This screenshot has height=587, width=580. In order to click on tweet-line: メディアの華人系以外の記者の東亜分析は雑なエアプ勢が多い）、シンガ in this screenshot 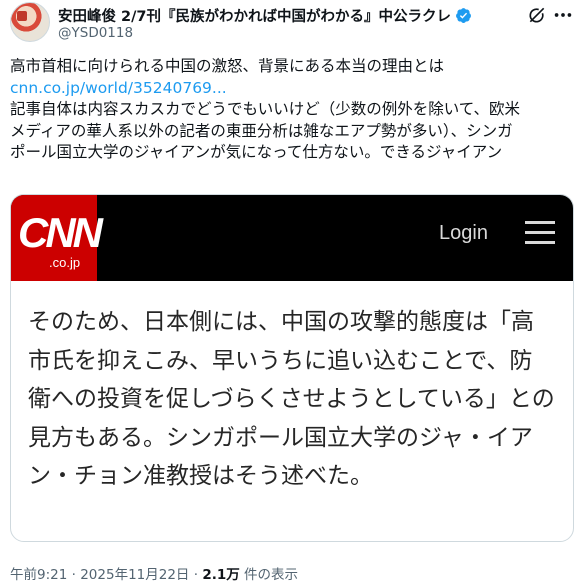, I will do `click(261, 130)`.